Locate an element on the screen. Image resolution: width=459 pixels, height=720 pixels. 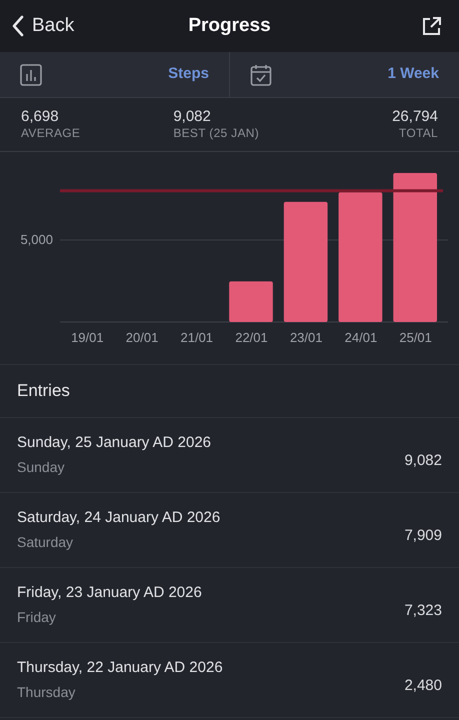
bar-chart-icon is located at coordinates (31, 75).